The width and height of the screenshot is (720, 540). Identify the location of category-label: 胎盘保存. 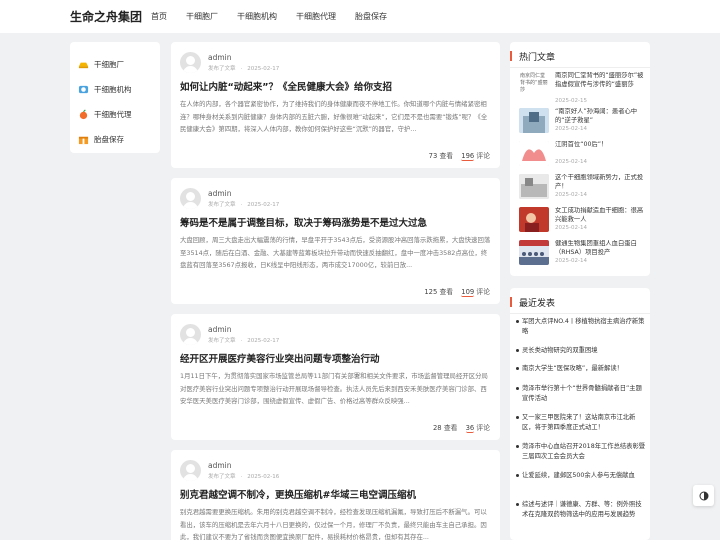
(109, 139).